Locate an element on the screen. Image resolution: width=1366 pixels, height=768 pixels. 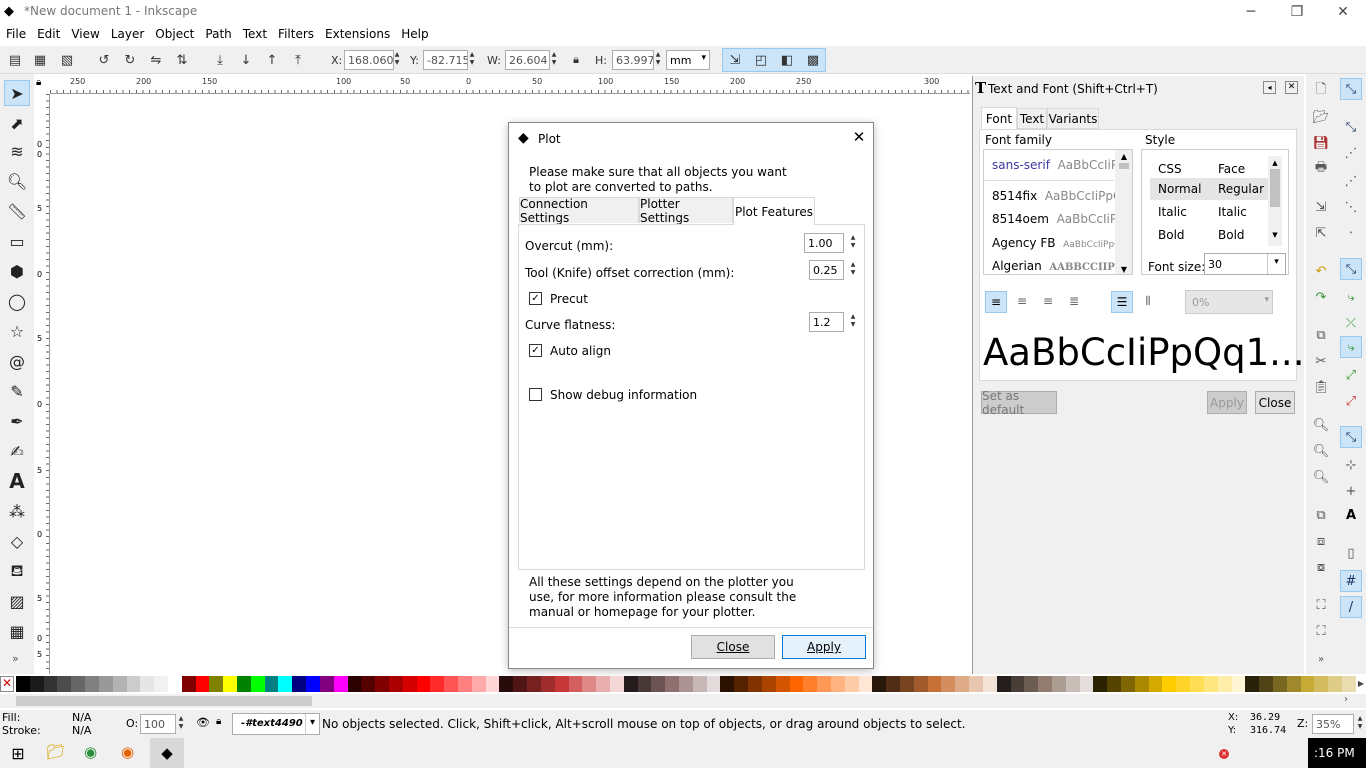
opacity-input: 100 is located at coordinates (158, 724).